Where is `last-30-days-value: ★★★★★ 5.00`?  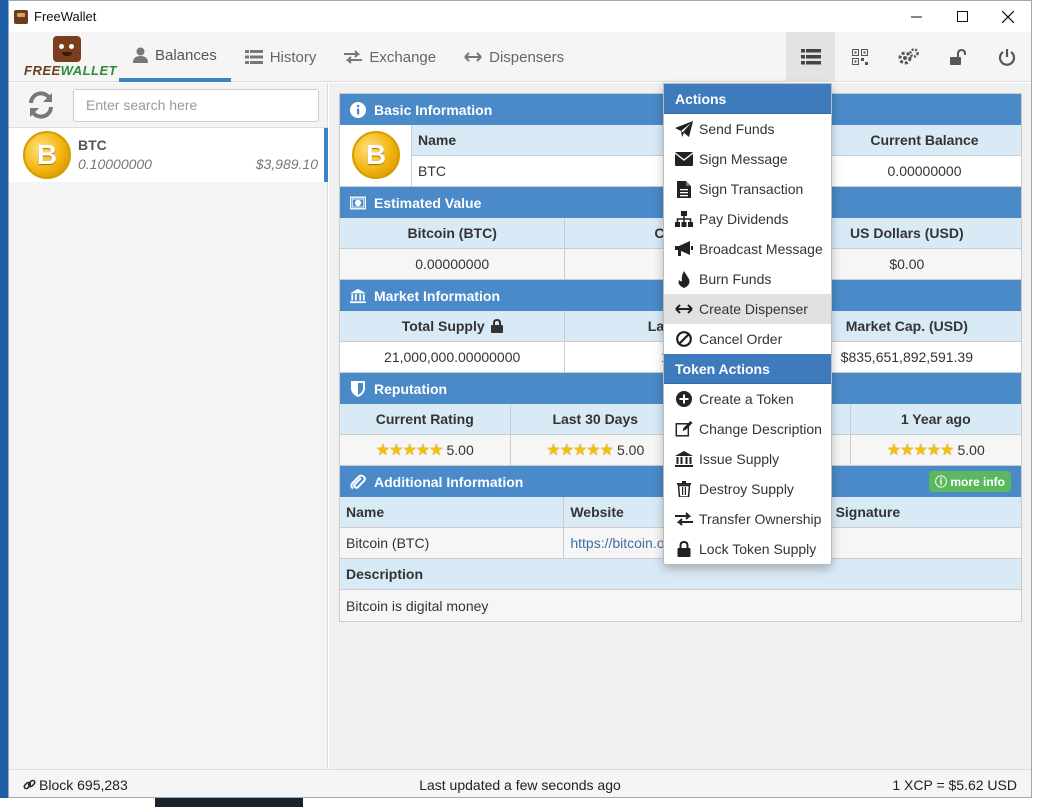
last-30-days-value: ★★★★★ 5.00 is located at coordinates (595, 450).